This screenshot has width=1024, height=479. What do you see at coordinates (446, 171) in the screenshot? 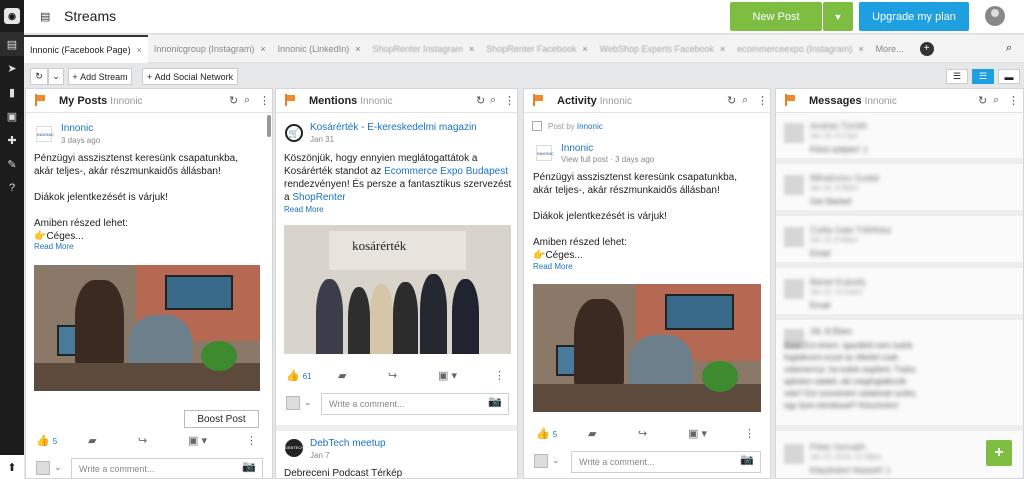
I see `ecommerce-expo-link: Ecommerce Expo Budapest` at bounding box center [446, 171].